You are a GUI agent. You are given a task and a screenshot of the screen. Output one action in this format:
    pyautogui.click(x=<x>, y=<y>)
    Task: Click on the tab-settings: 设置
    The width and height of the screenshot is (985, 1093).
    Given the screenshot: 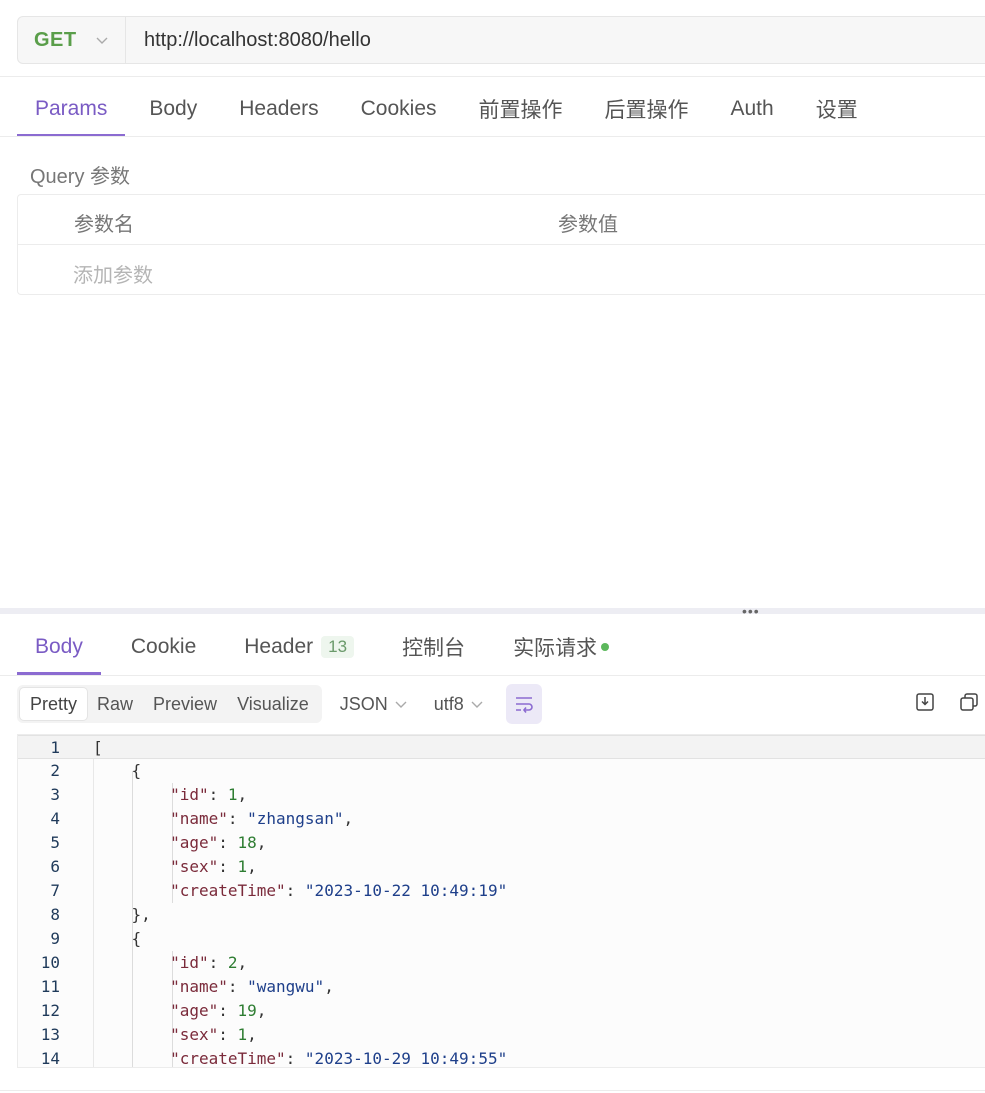 What is the action you would take?
    pyautogui.click(x=834, y=108)
    